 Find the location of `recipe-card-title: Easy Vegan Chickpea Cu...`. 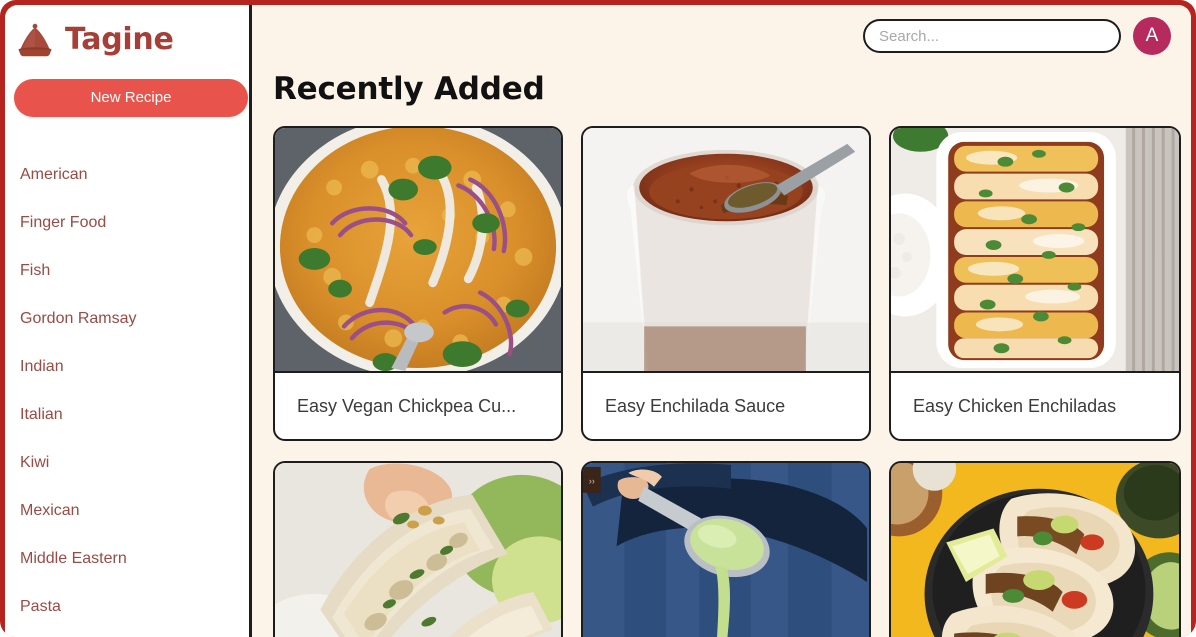

recipe-card-title: Easy Vegan Chickpea Cu... is located at coordinates (407, 405).